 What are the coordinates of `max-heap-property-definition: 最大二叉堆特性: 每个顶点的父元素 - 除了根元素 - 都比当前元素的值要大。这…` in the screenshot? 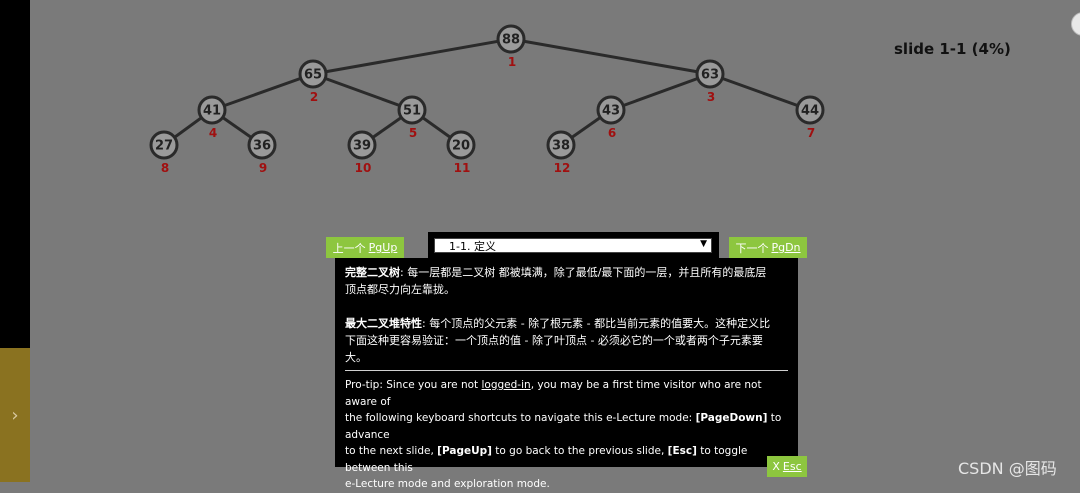 It's located at (558, 340).